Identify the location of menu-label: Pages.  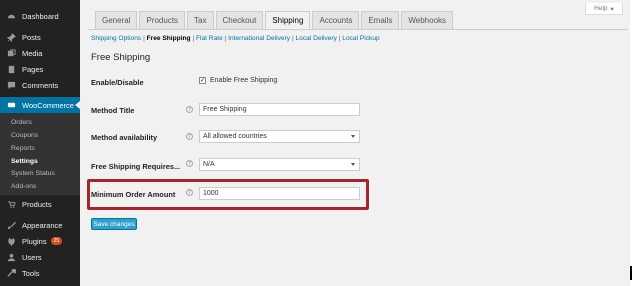
(33, 69).